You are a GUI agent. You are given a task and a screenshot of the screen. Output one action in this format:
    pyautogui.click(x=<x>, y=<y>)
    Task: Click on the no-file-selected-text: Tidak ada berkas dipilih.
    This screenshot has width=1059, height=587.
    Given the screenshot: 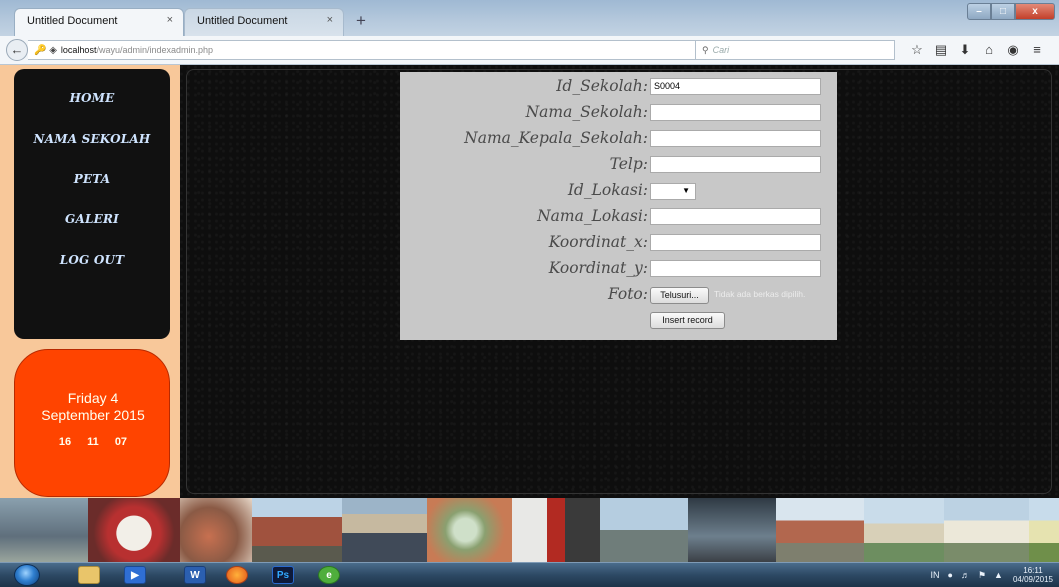 What is the action you would take?
    pyautogui.click(x=760, y=294)
    